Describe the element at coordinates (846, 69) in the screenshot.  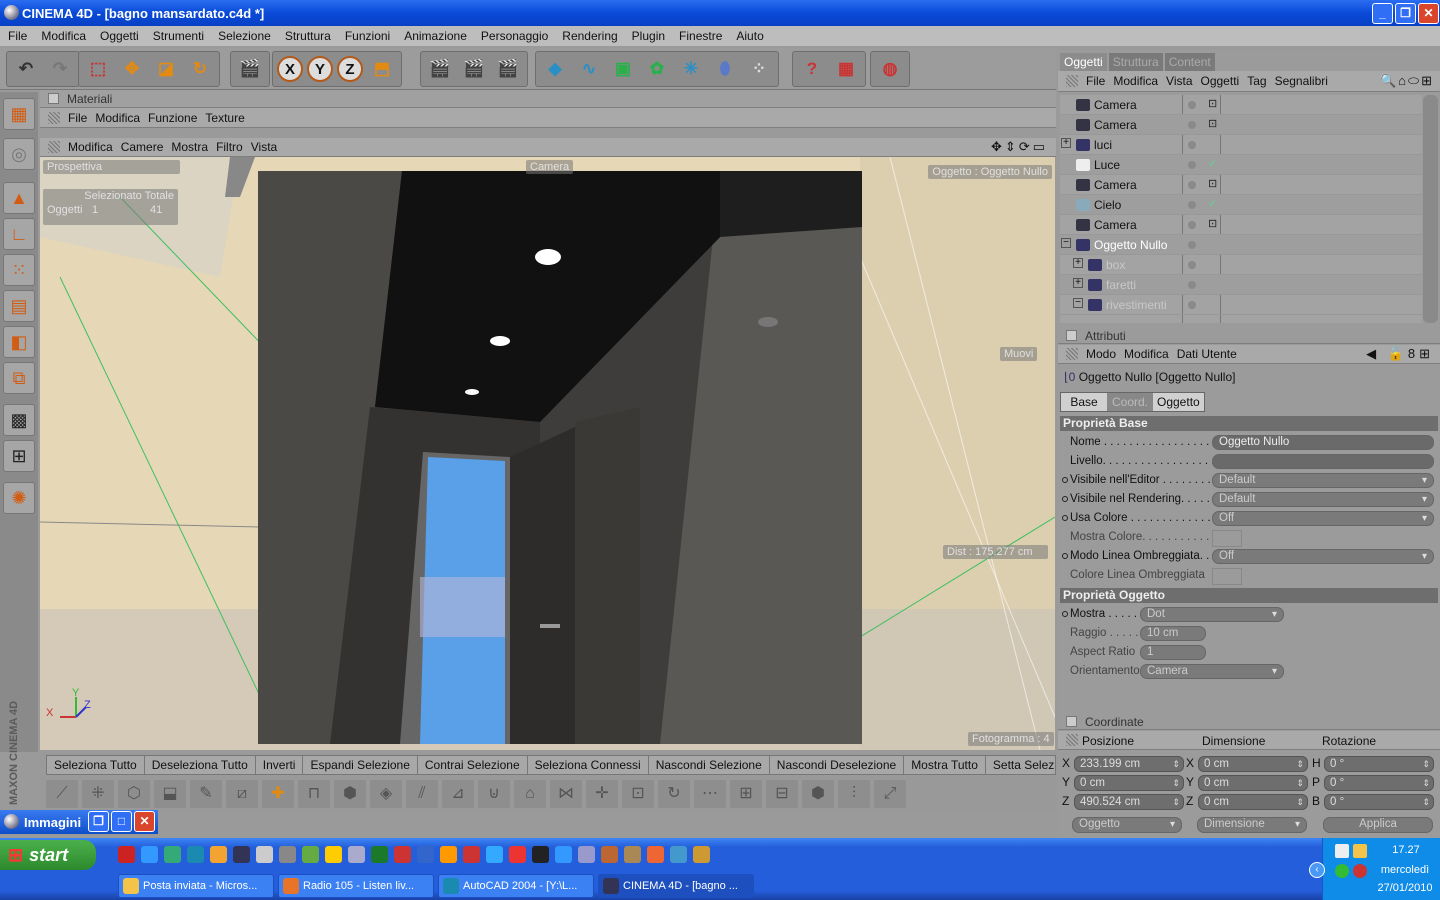
I see `calculator-icon: ▦` at that location.